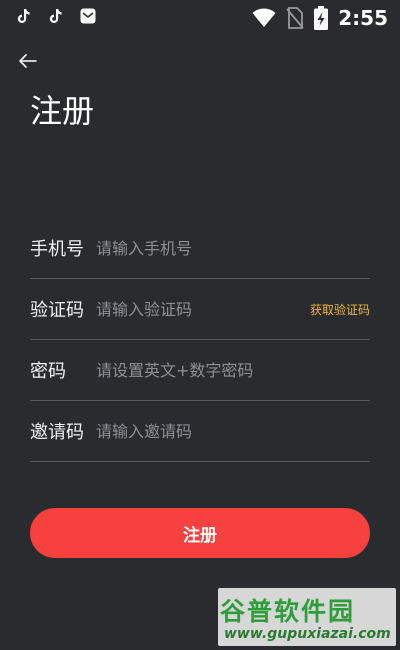 Image resolution: width=400 pixels, height=650 pixels. What do you see at coordinates (340, 309) in the screenshot?
I see `get-code-button: 获取验证码` at bounding box center [340, 309].